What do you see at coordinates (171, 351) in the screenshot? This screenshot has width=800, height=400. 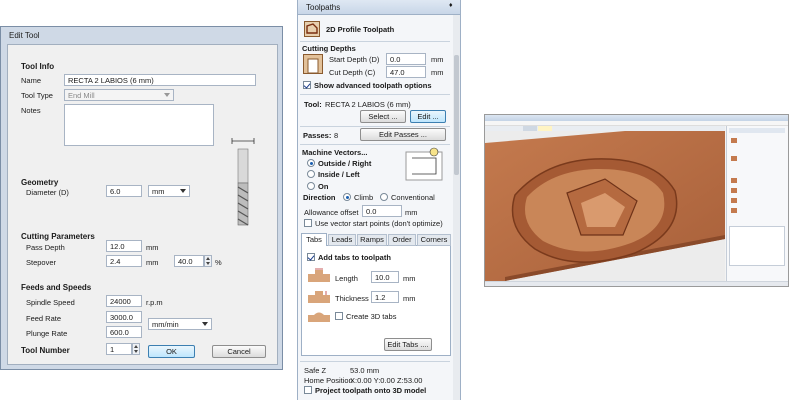 I see `ok-button: OK` at bounding box center [171, 351].